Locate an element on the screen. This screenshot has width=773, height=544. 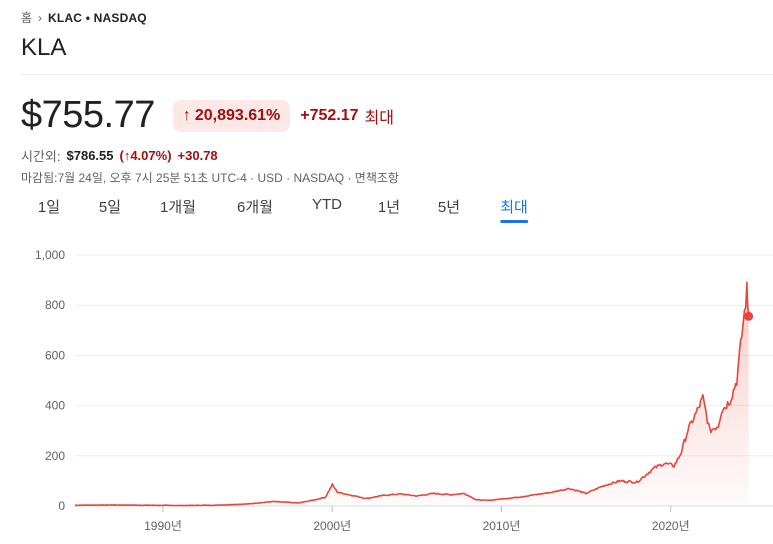
change-period-label: 최대 is located at coordinates (379, 118).